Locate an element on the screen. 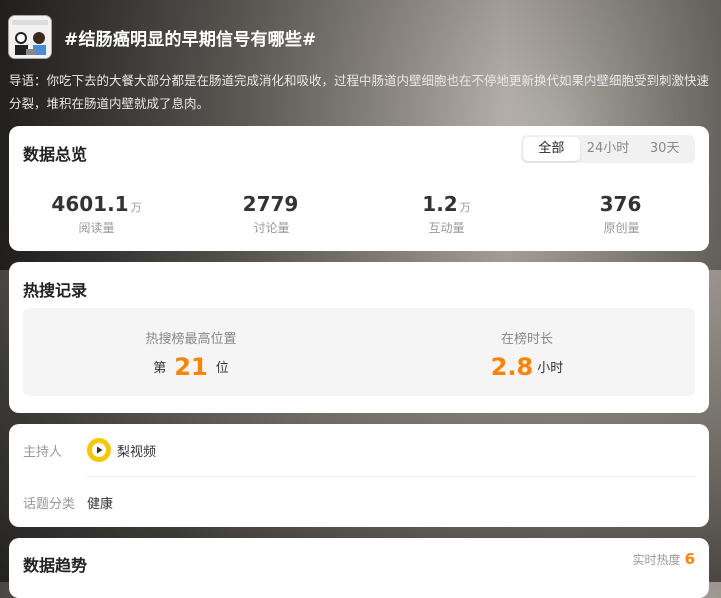 This screenshot has height=598, width=721. stat-label: 阅读量 is located at coordinates (96, 228).